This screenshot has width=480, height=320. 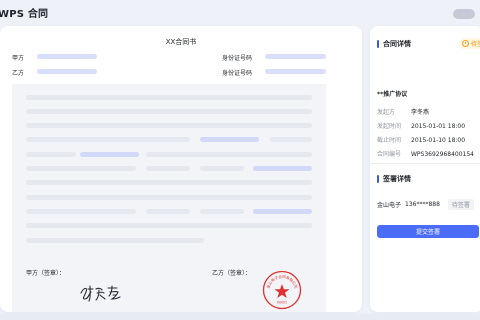 What do you see at coordinates (386, 112) in the screenshot?
I see `detail-key: 发起方` at bounding box center [386, 112].